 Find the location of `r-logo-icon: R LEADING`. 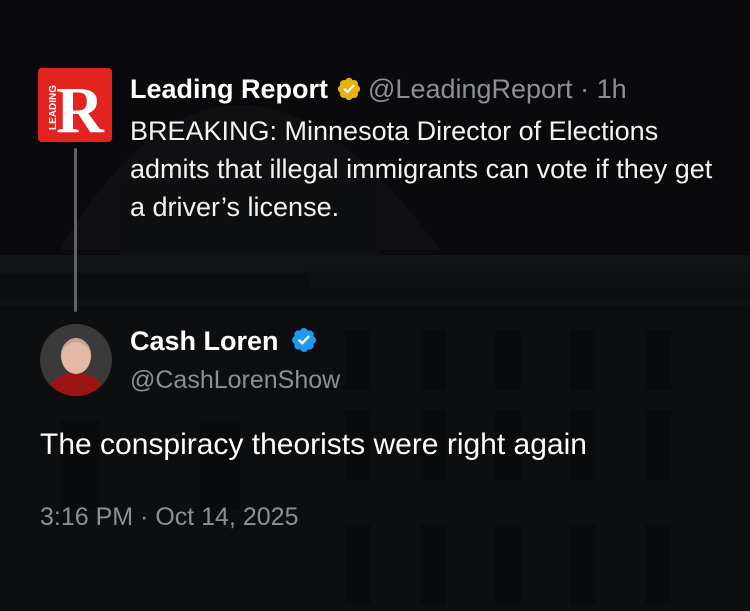

r-logo-icon: R LEADING is located at coordinates (75, 105).